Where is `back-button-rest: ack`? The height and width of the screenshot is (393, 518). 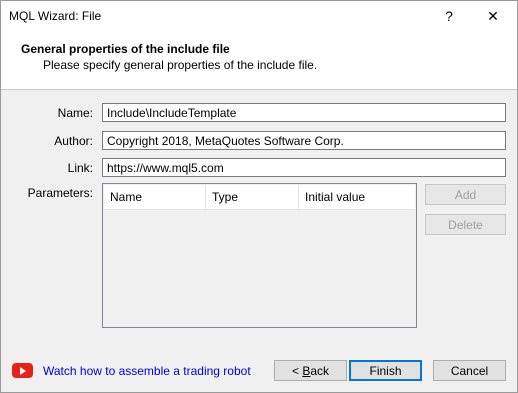
back-button-rest: ack is located at coordinates (320, 370).